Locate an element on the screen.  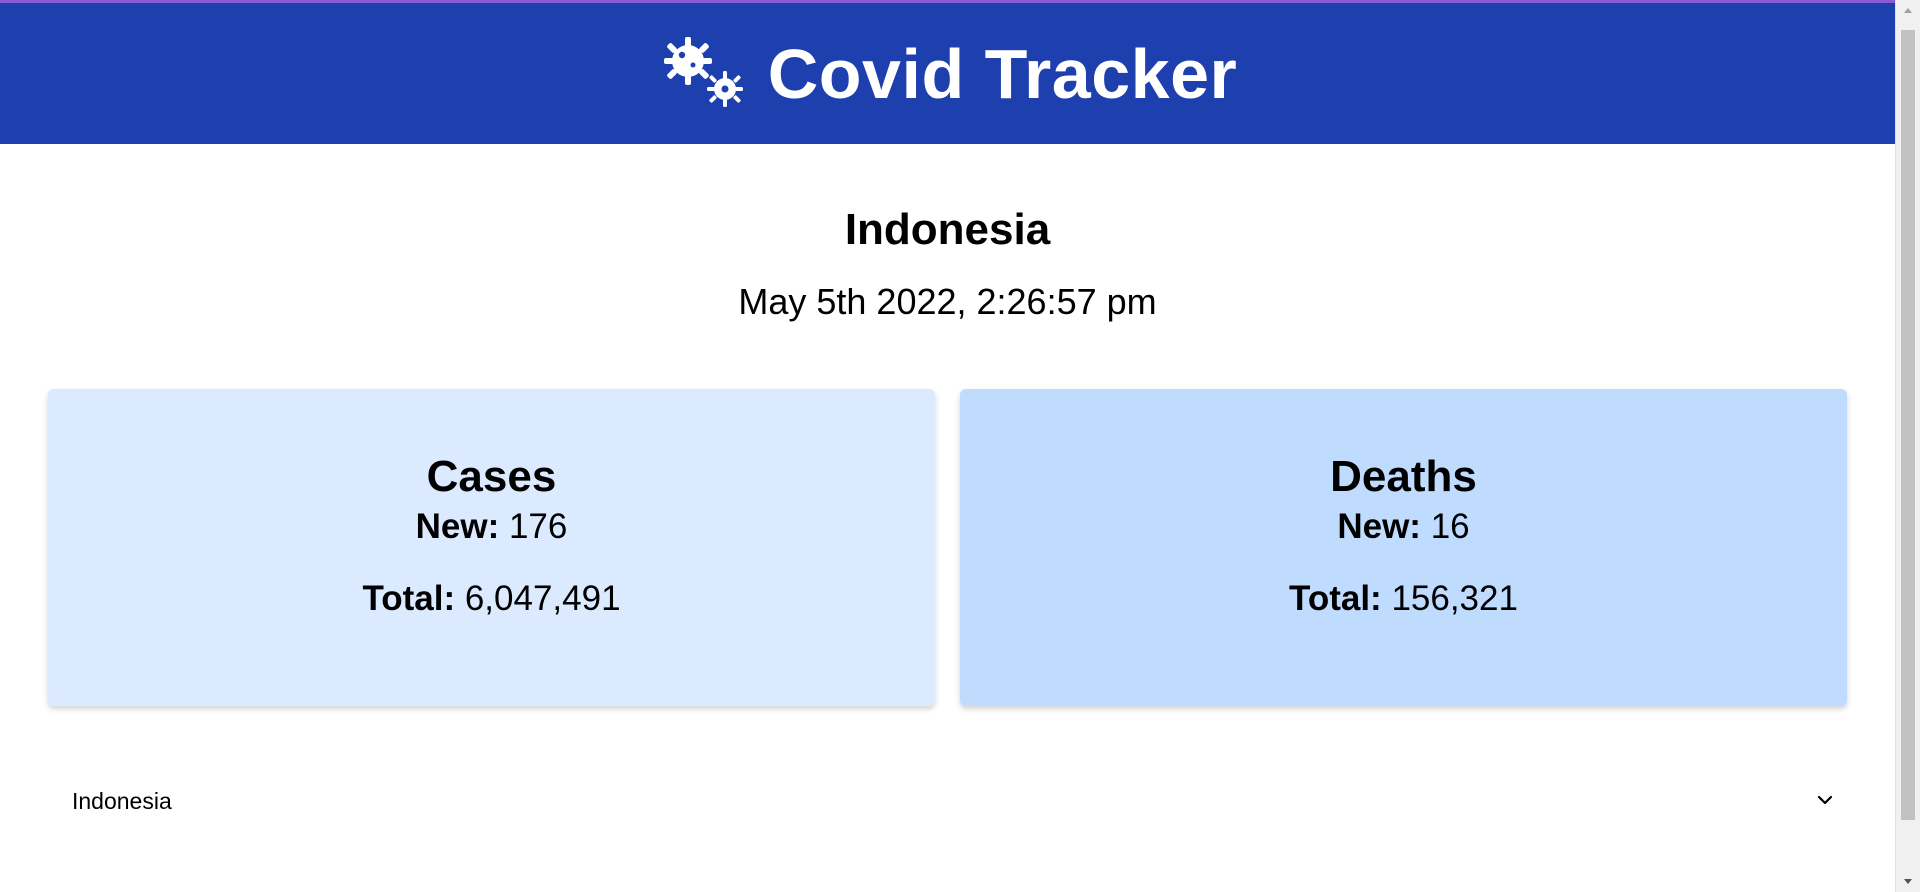
country-select-value: Indonesia is located at coordinates (122, 800).